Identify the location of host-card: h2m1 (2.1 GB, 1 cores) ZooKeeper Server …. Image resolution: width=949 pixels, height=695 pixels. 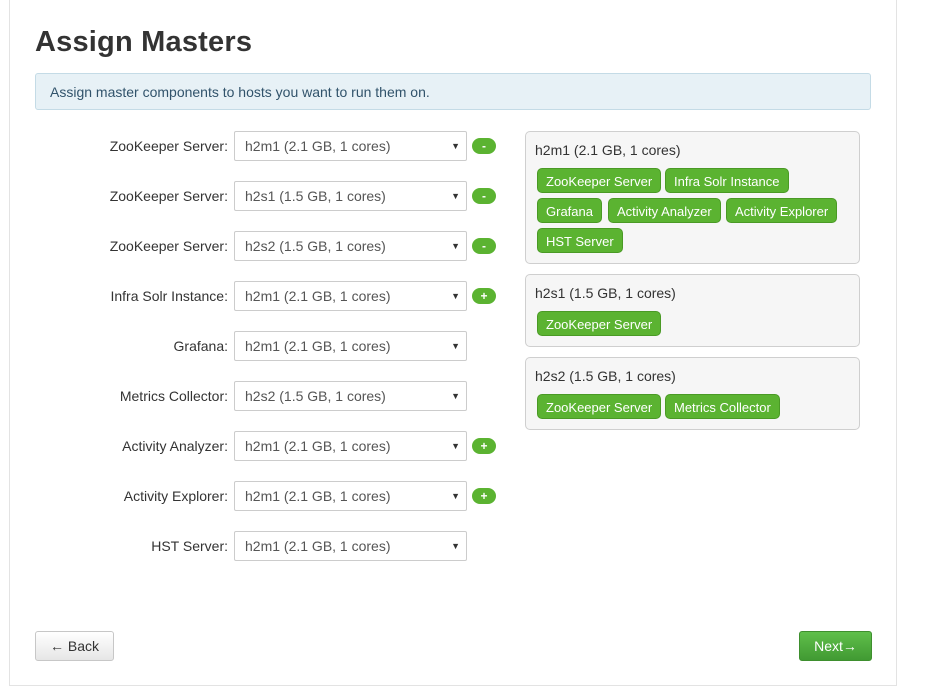
(692, 197).